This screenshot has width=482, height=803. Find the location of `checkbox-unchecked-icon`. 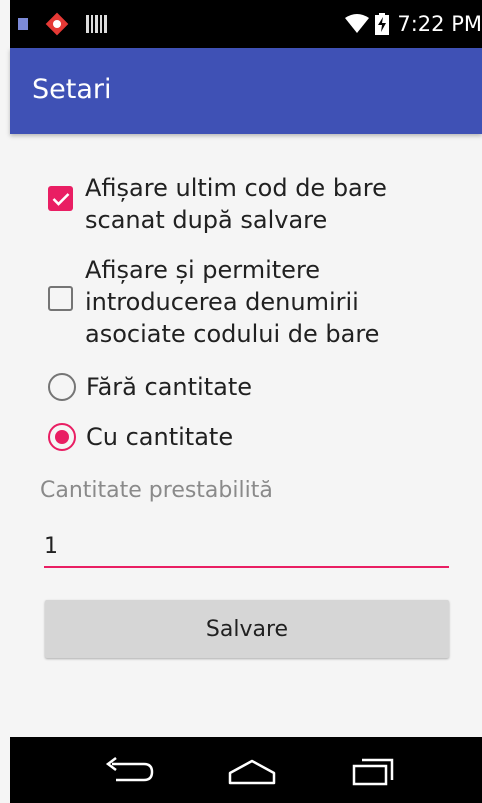

checkbox-unchecked-icon is located at coordinates (60, 298).